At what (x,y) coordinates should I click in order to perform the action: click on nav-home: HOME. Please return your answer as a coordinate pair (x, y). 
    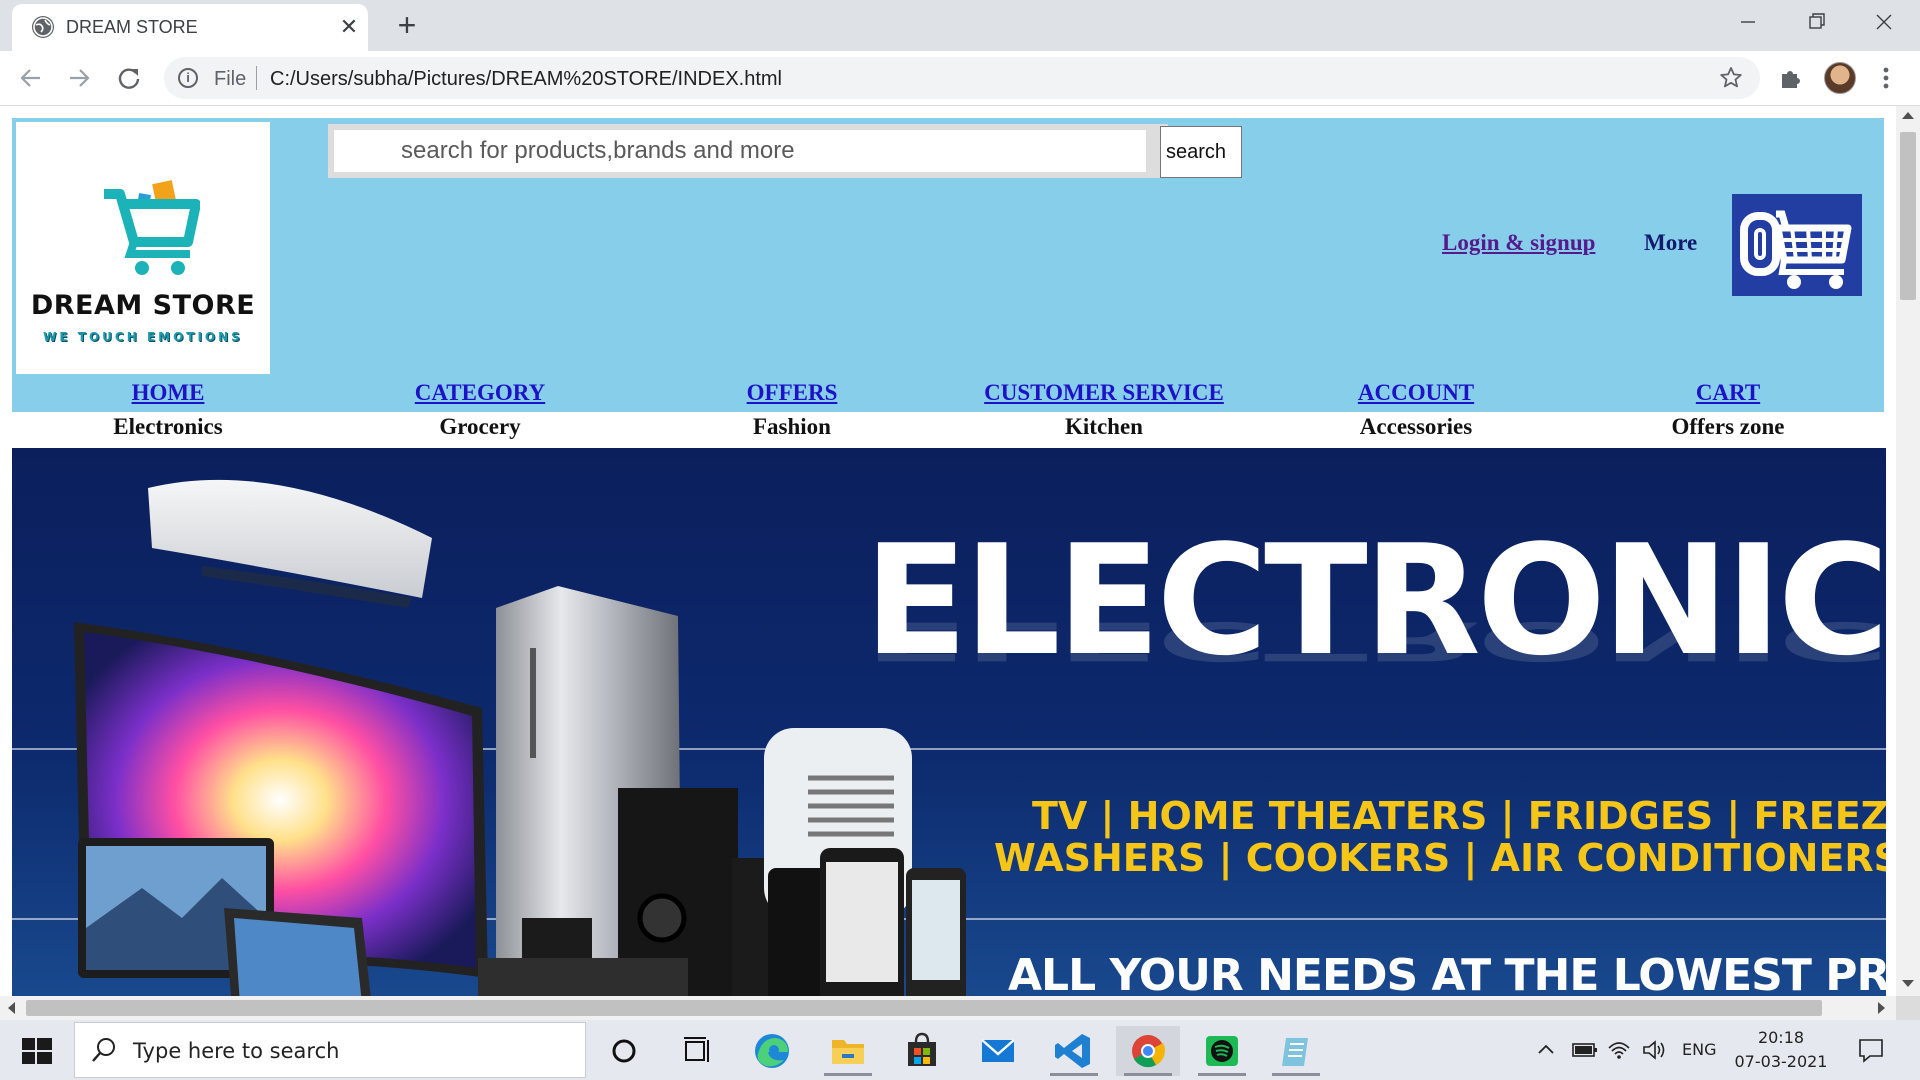
    Looking at the image, I should click on (168, 393).